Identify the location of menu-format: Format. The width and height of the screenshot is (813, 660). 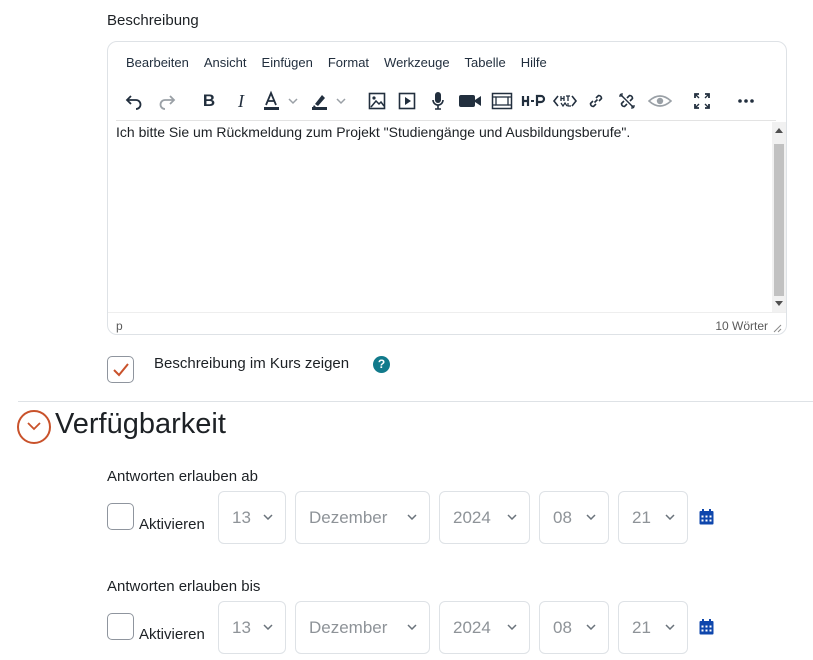
(348, 64).